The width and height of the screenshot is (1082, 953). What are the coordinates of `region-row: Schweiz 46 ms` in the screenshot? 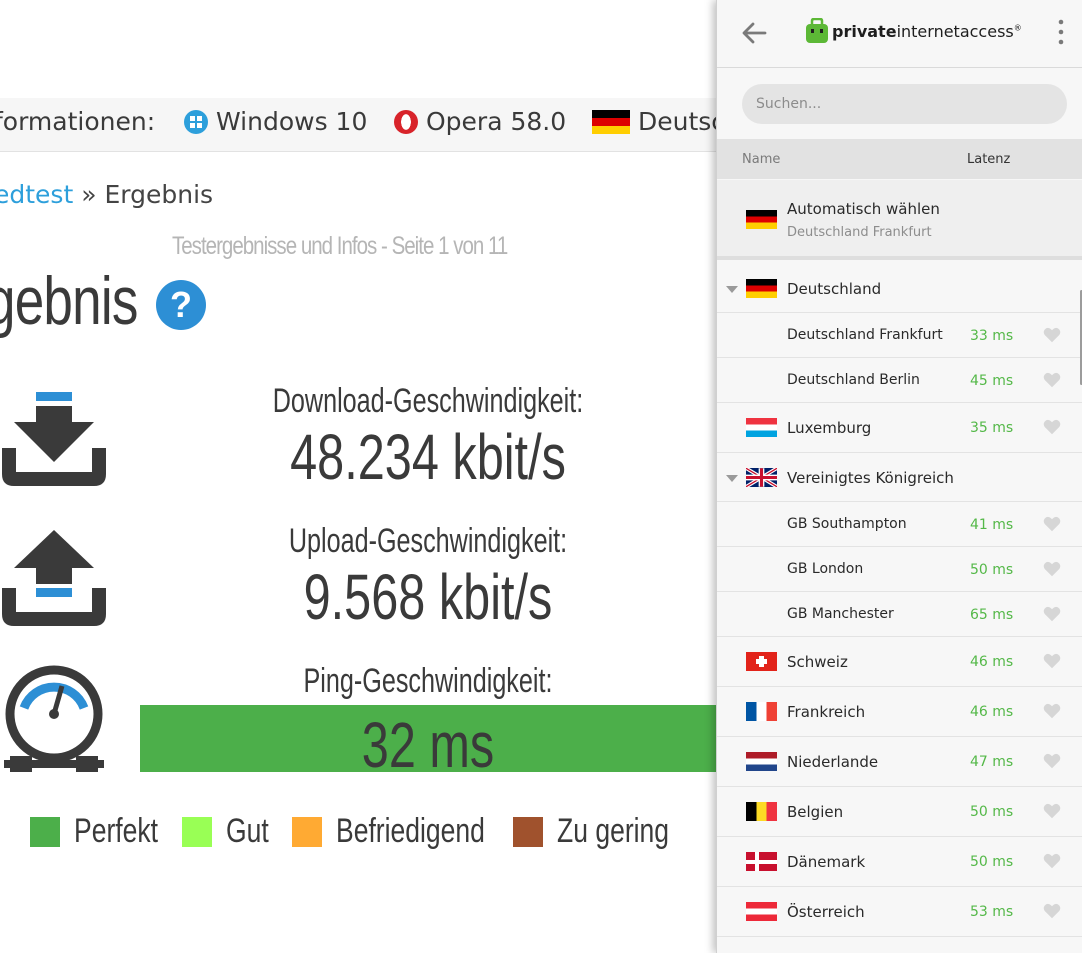 It's located at (899, 662).